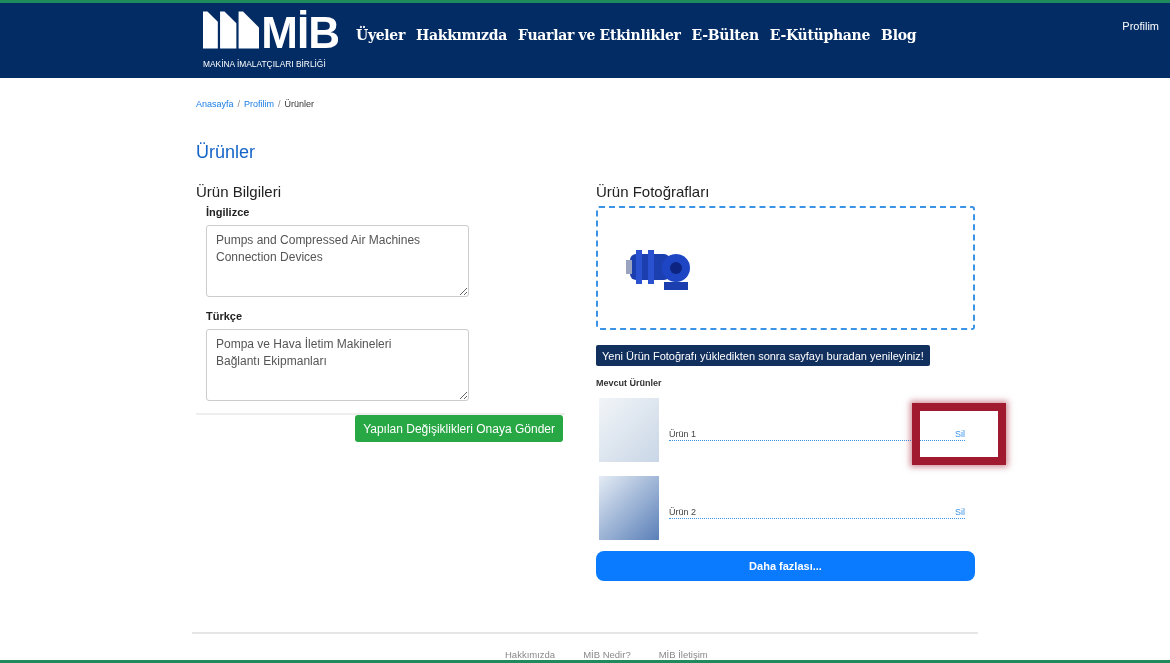 The height and width of the screenshot is (663, 1170). Describe the element at coordinates (725, 35) in the screenshot. I see `nav-link: E-Bülten` at that location.